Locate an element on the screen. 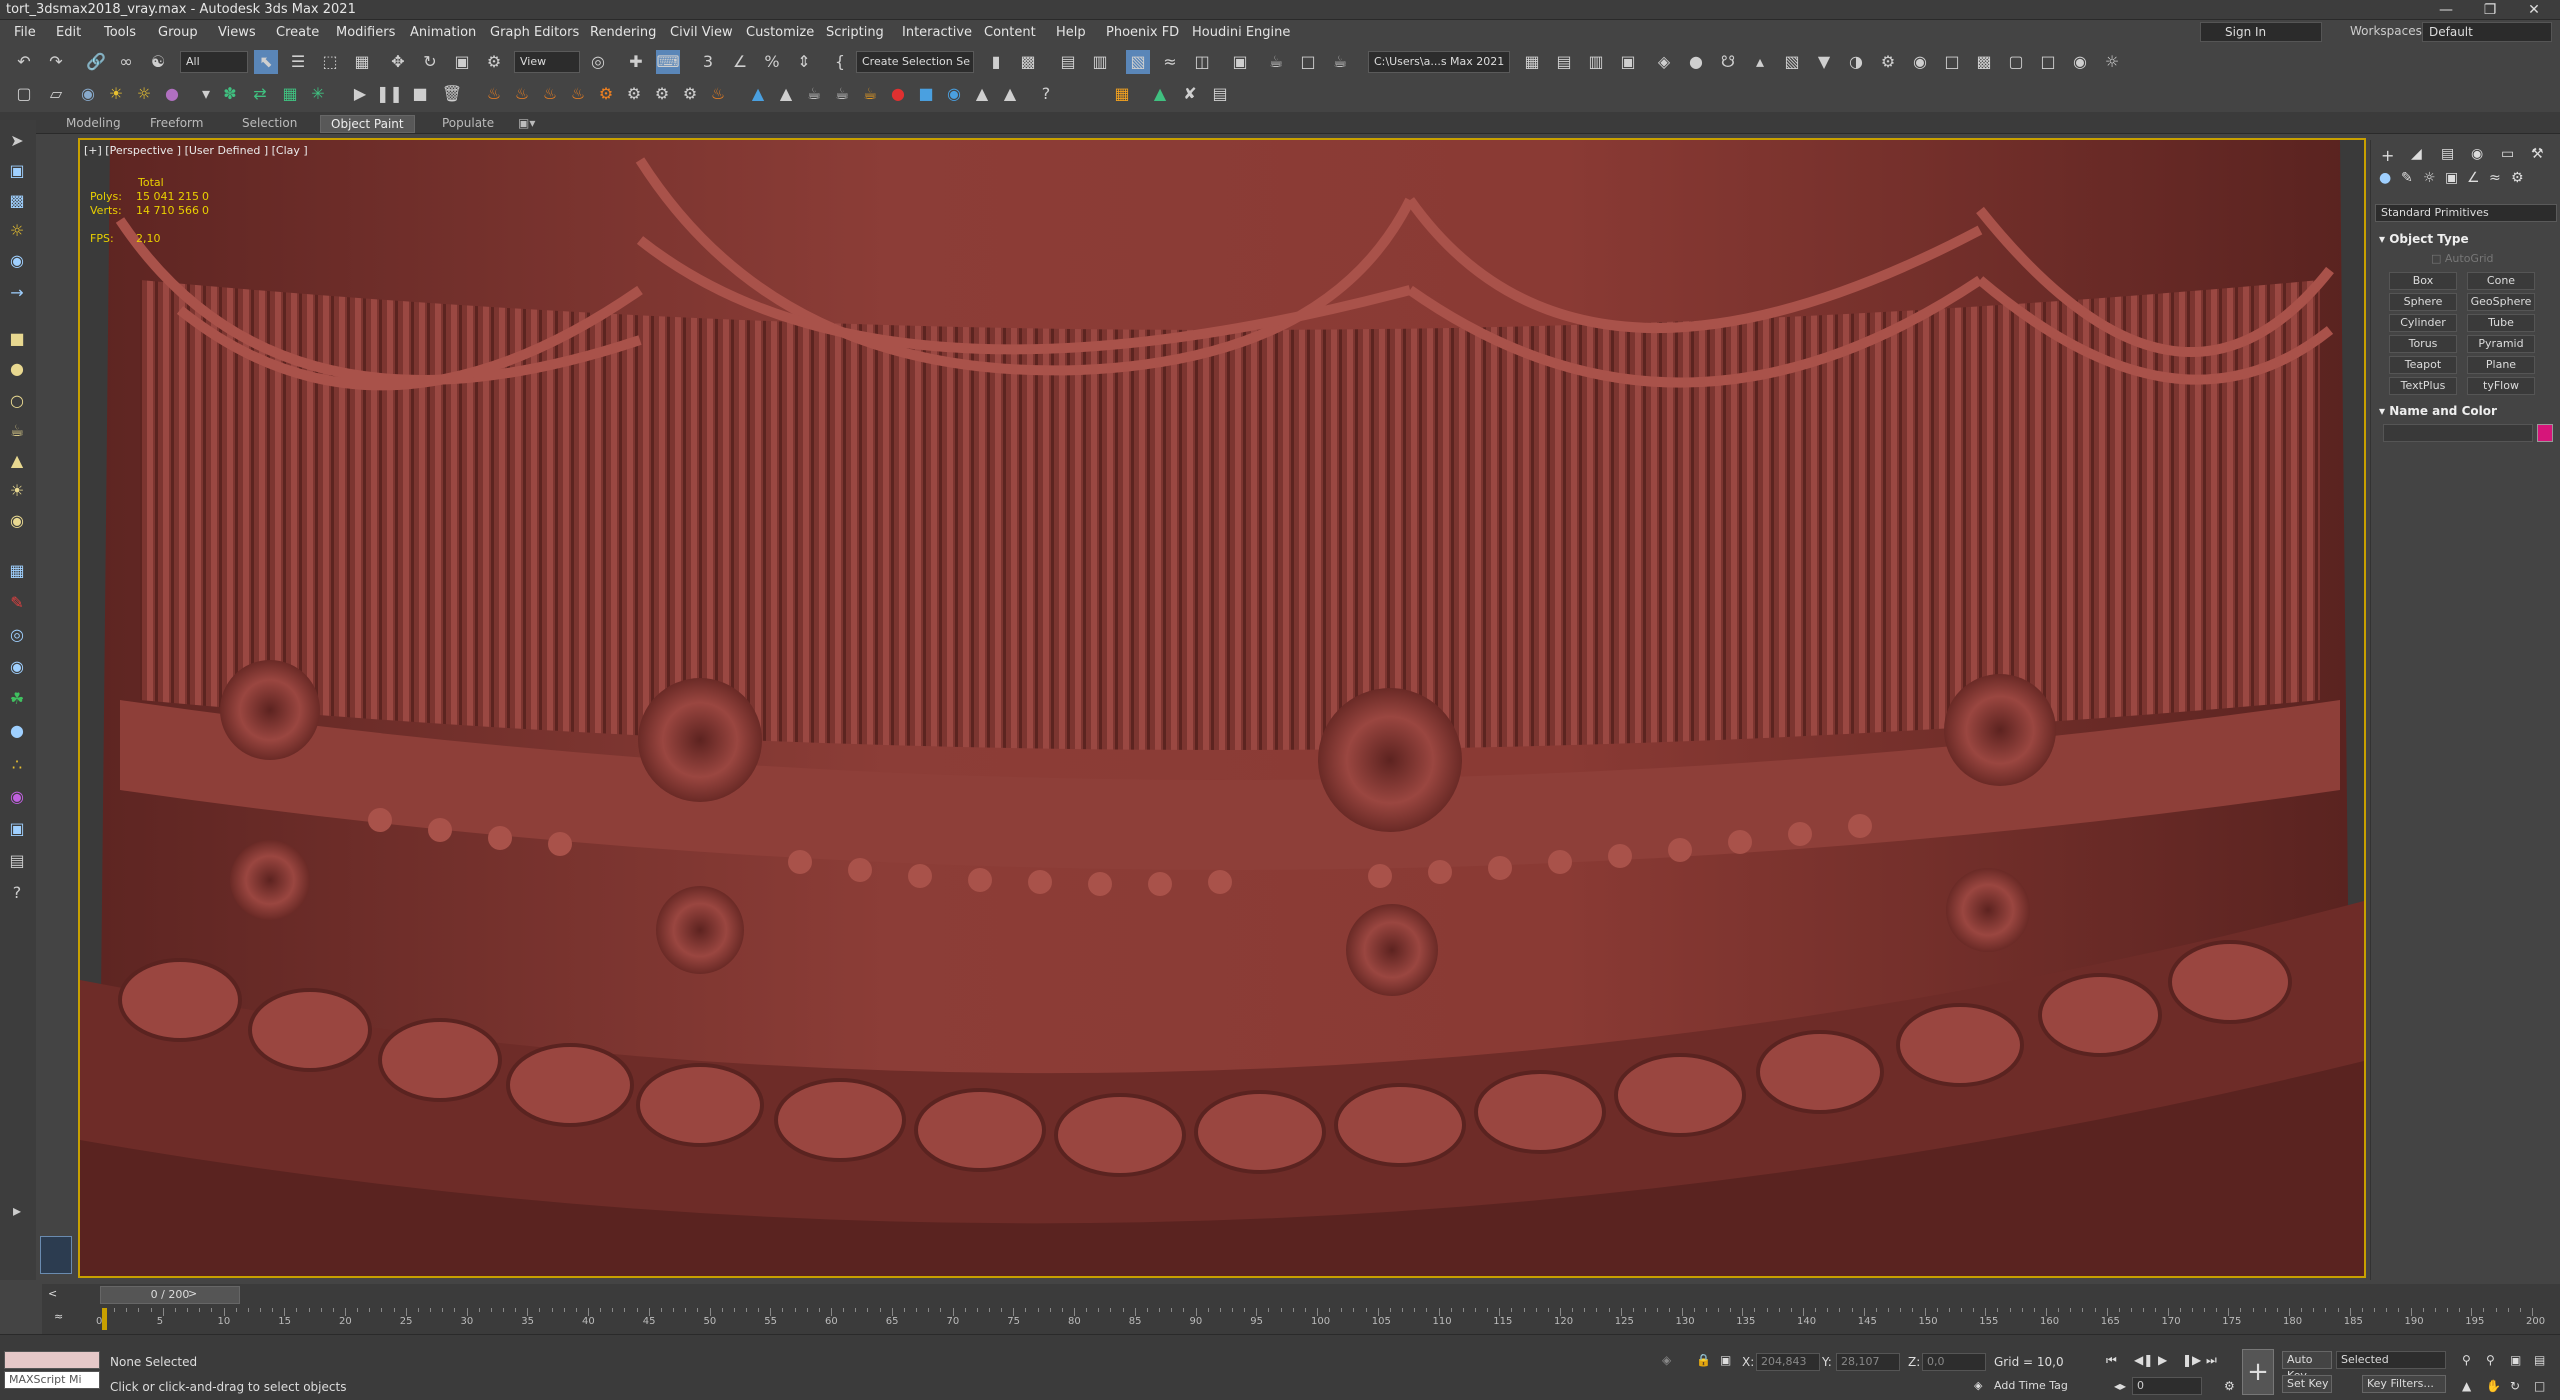 The height and width of the screenshot is (1400, 2560). fluid-icon: ● is located at coordinates (17, 731).